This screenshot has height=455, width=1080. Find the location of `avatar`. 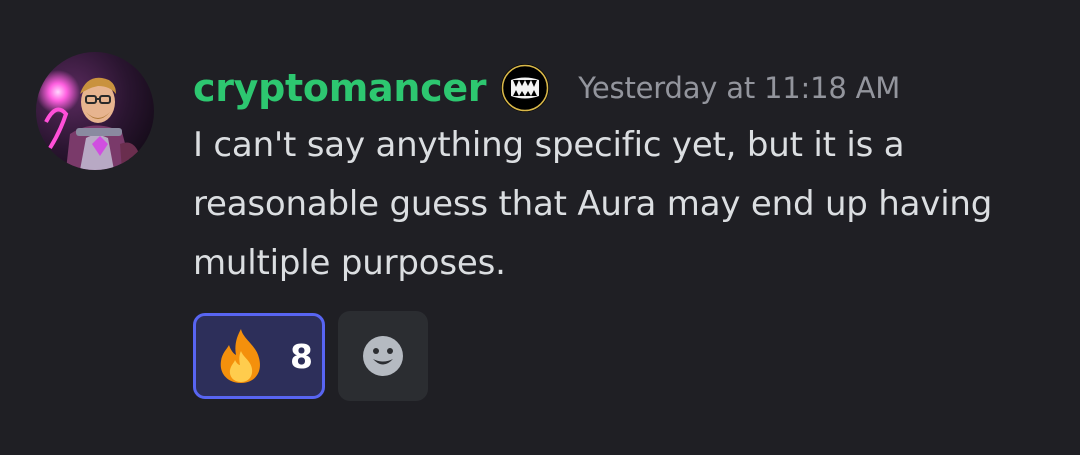

avatar is located at coordinates (95, 111).